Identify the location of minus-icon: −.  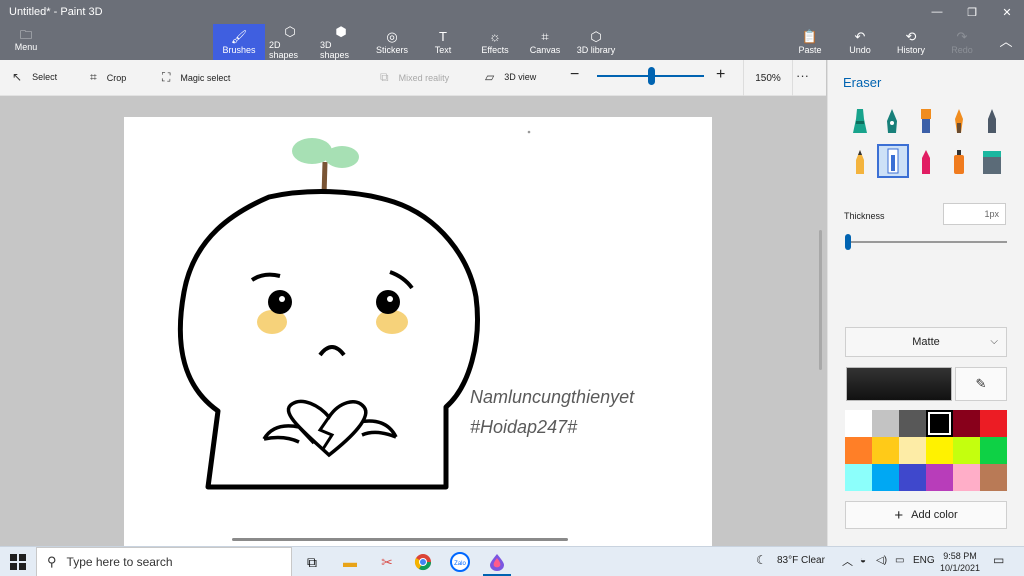
(575, 74).